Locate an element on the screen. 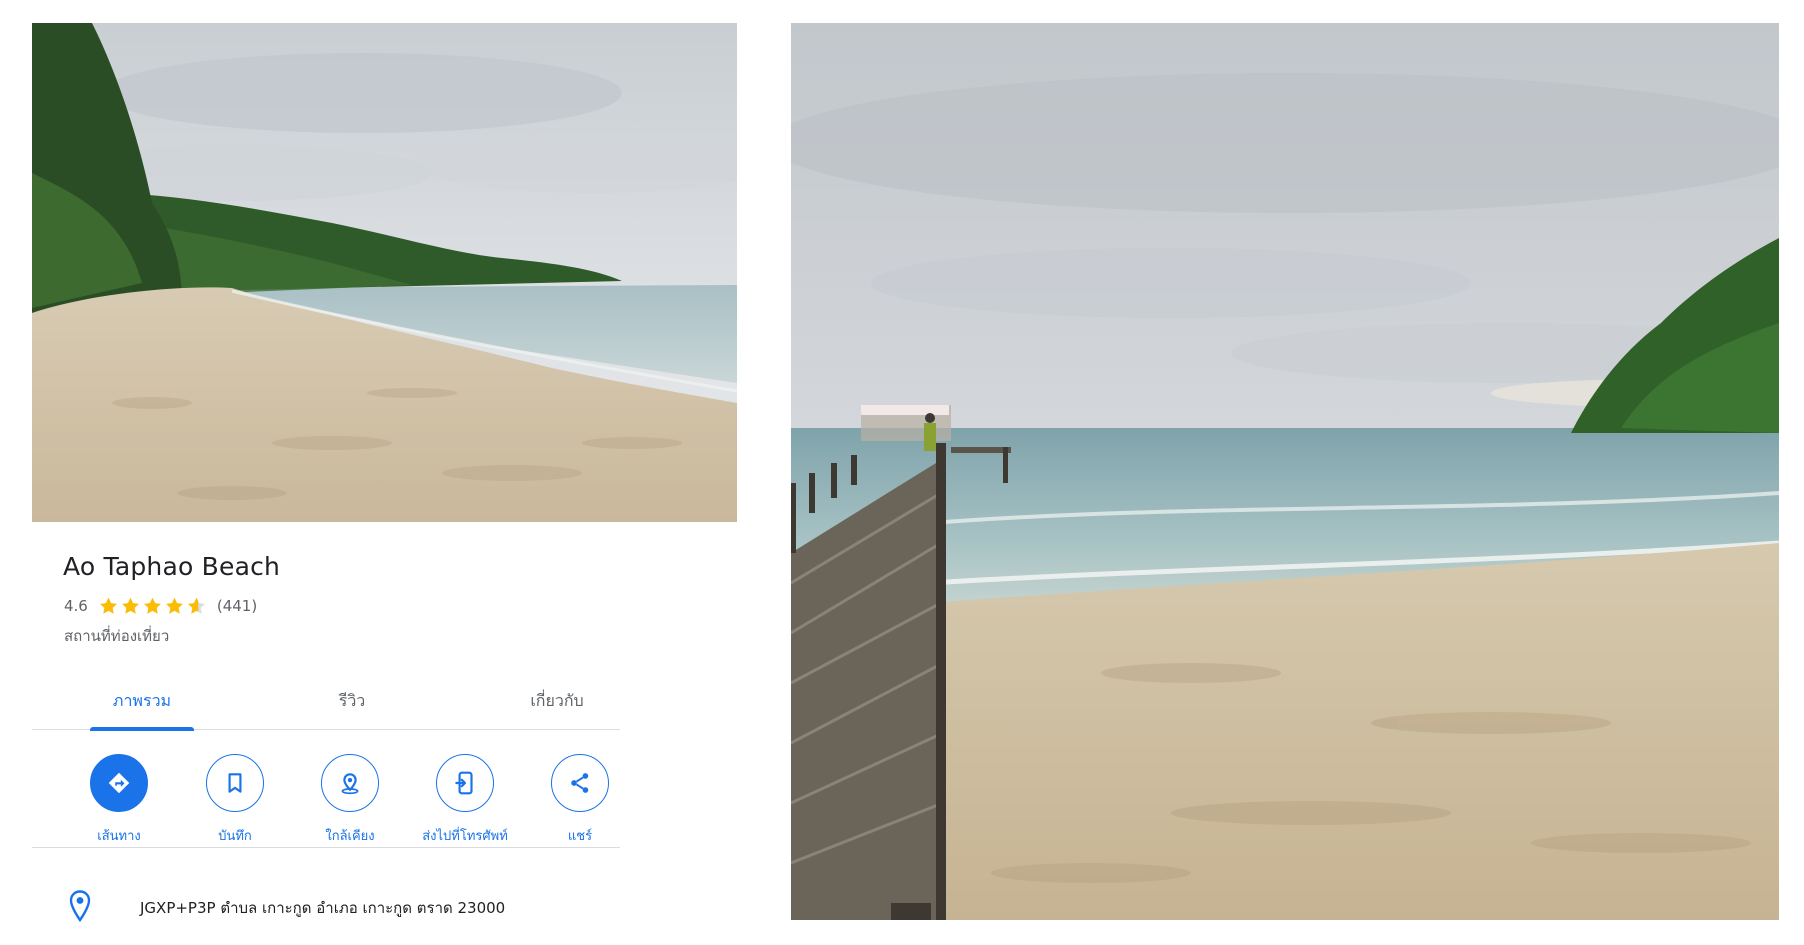 Image resolution: width=1804 pixels, height=945 pixels. tab-label: เกี่ยวกับ is located at coordinates (557, 700).